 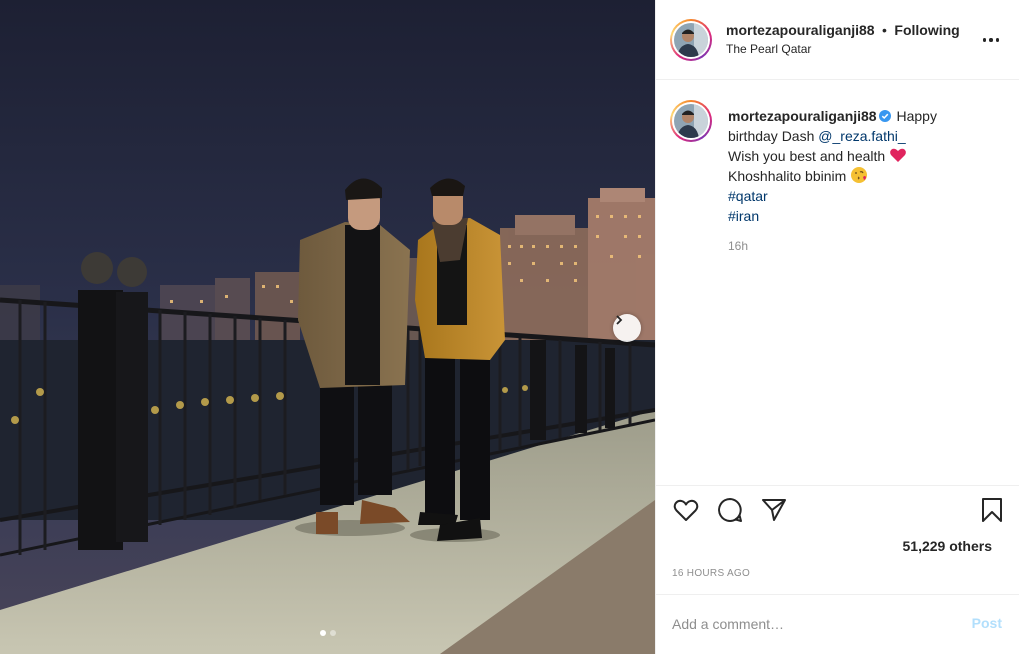 What do you see at coordinates (948, 546) in the screenshot?
I see `likes-count: 51,229 others` at bounding box center [948, 546].